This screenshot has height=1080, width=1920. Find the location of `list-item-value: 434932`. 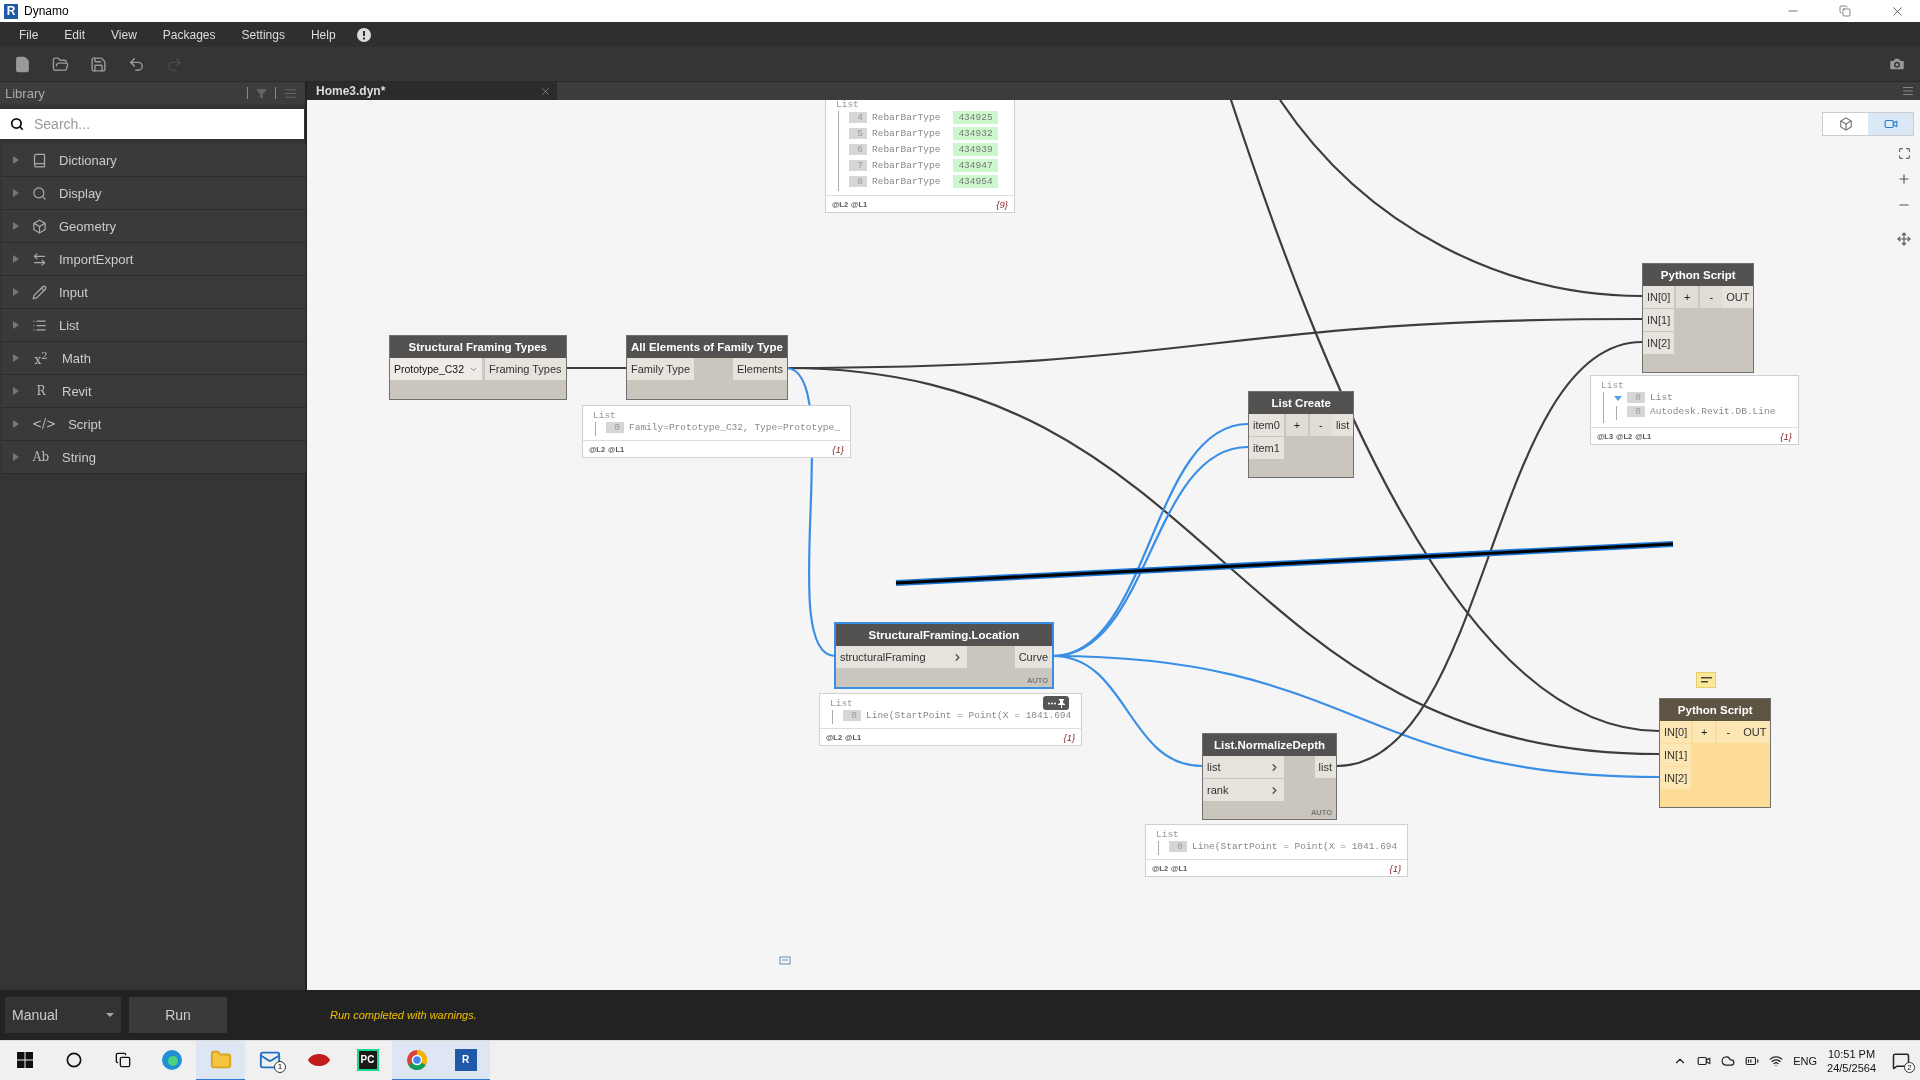

list-item-value: 434932 is located at coordinates (975, 133).